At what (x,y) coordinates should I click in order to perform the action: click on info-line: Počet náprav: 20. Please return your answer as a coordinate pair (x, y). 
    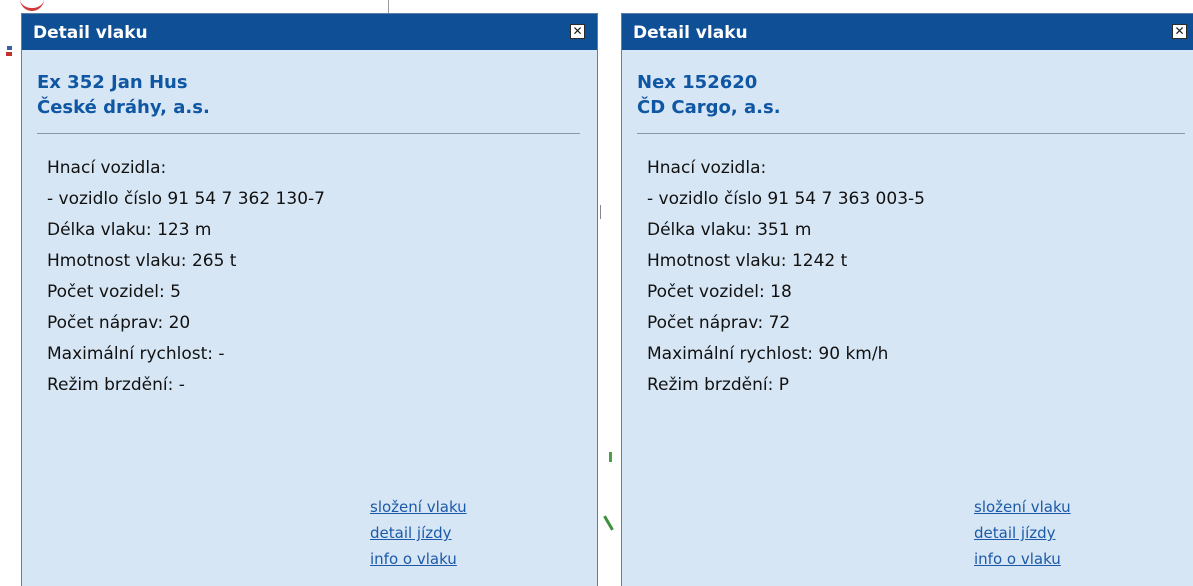
    Looking at the image, I should click on (119, 323).